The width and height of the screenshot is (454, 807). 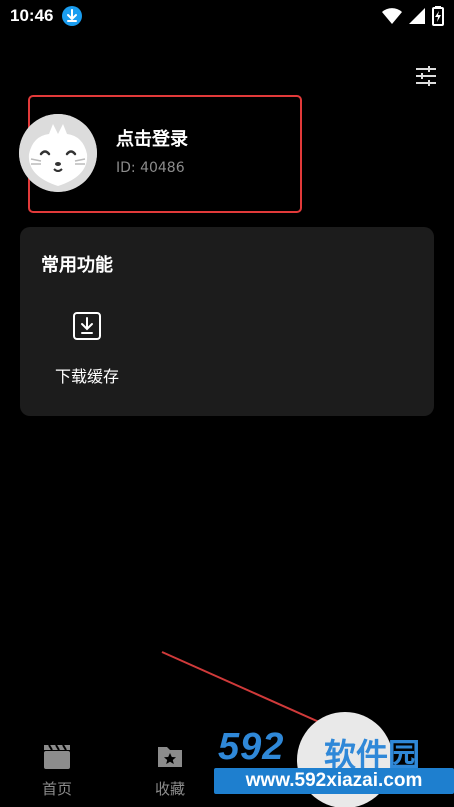 What do you see at coordinates (57, 756) in the screenshot?
I see `clapperboard-icon` at bounding box center [57, 756].